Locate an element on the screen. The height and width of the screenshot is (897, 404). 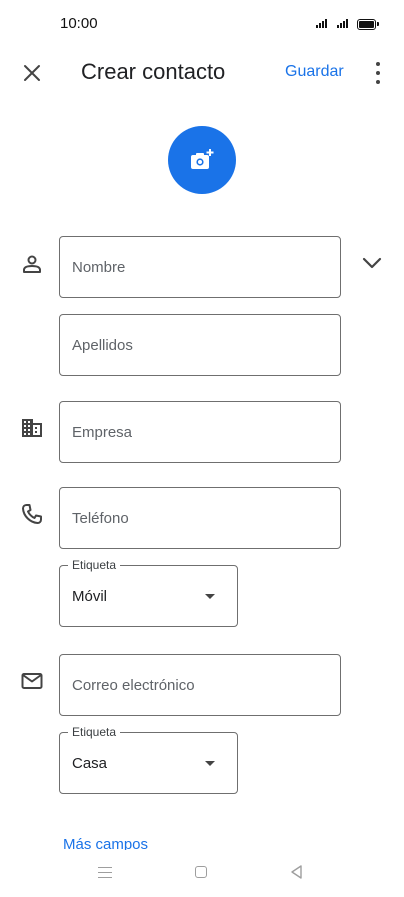
battery-tip is located at coordinates (378, 24).